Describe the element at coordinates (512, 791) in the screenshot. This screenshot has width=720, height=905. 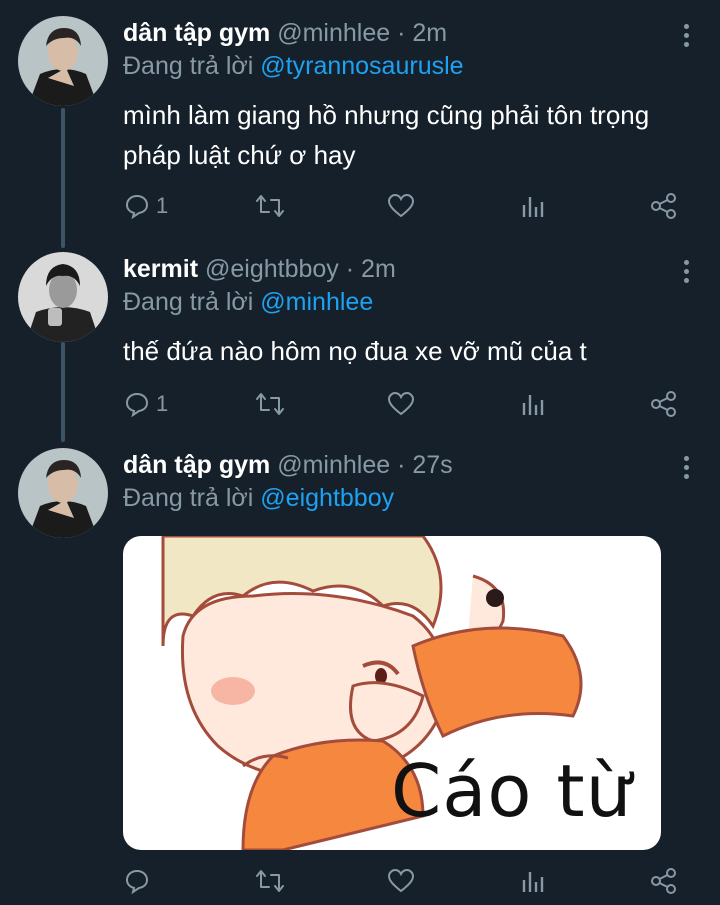
I see `image-caption: Cáo từ` at that location.